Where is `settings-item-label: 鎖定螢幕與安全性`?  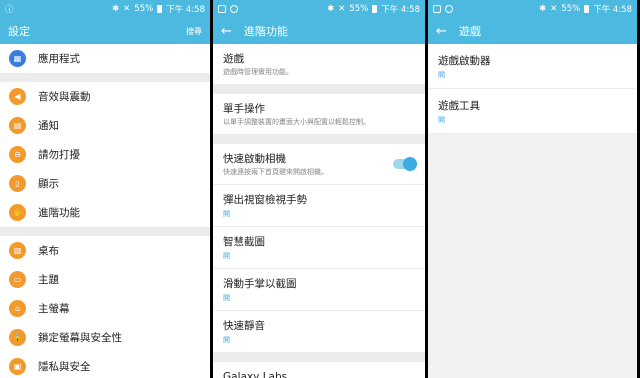 settings-item-label: 鎖定螢幕與安全性 is located at coordinates (80, 338).